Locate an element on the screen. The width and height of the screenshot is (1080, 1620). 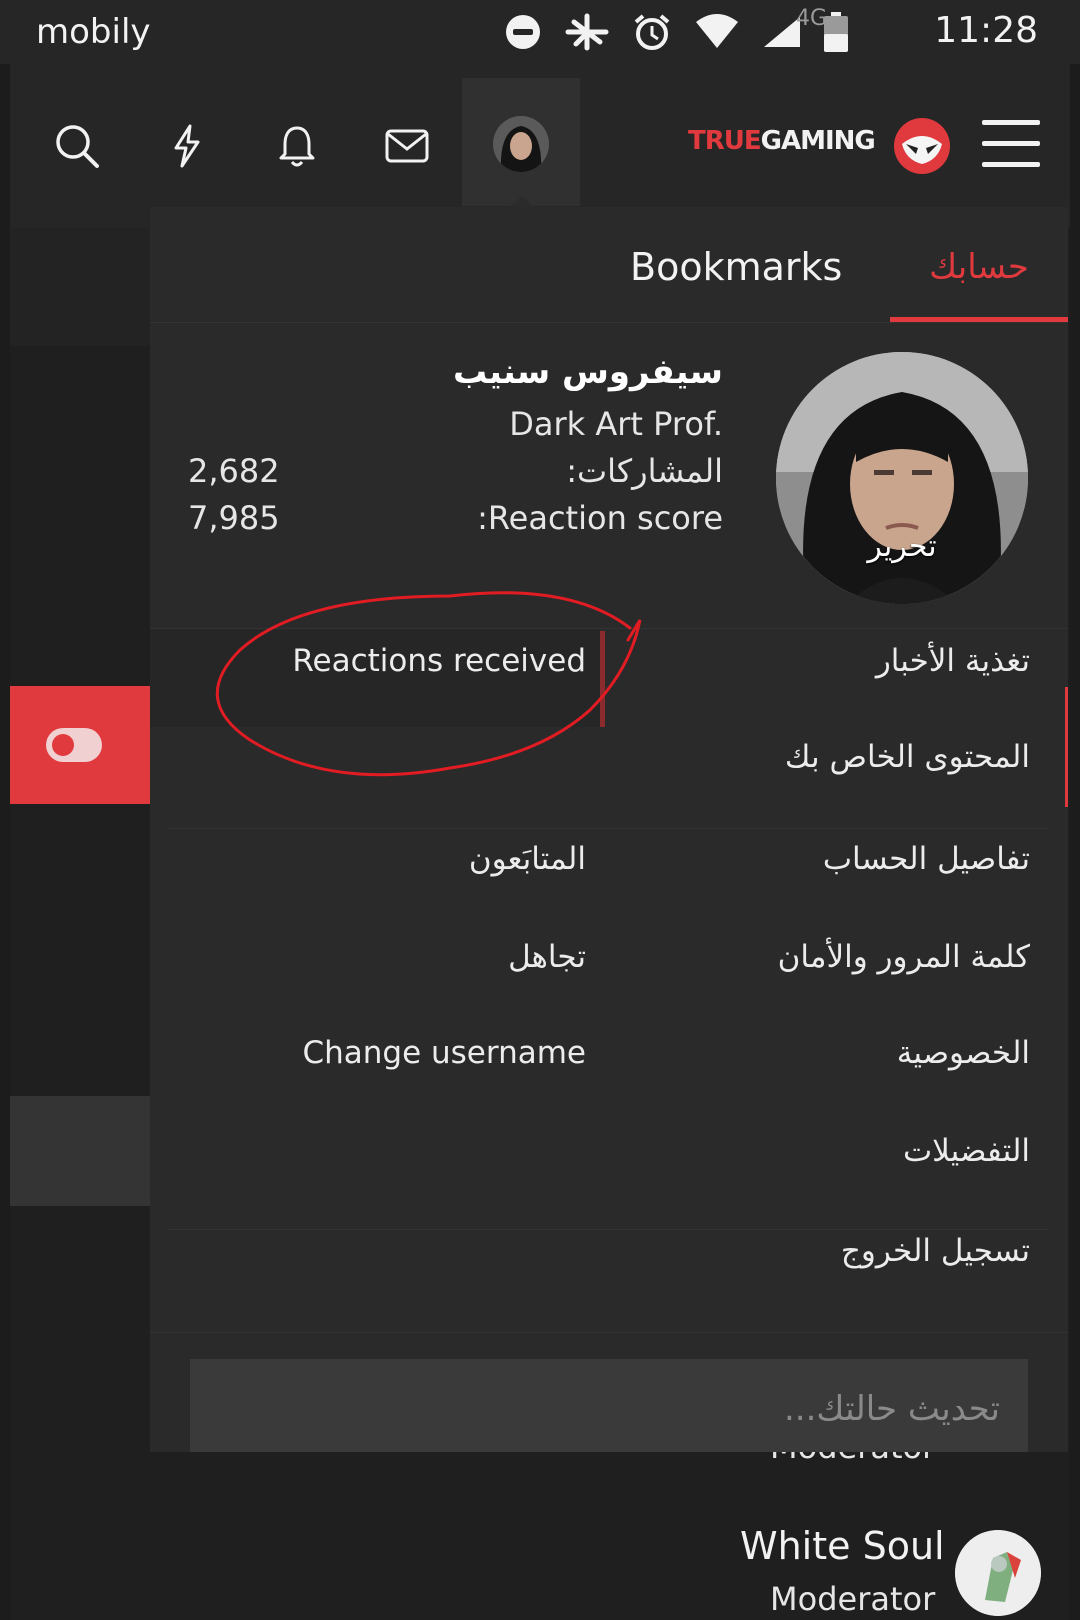
battery-icon is located at coordinates (836, 32).